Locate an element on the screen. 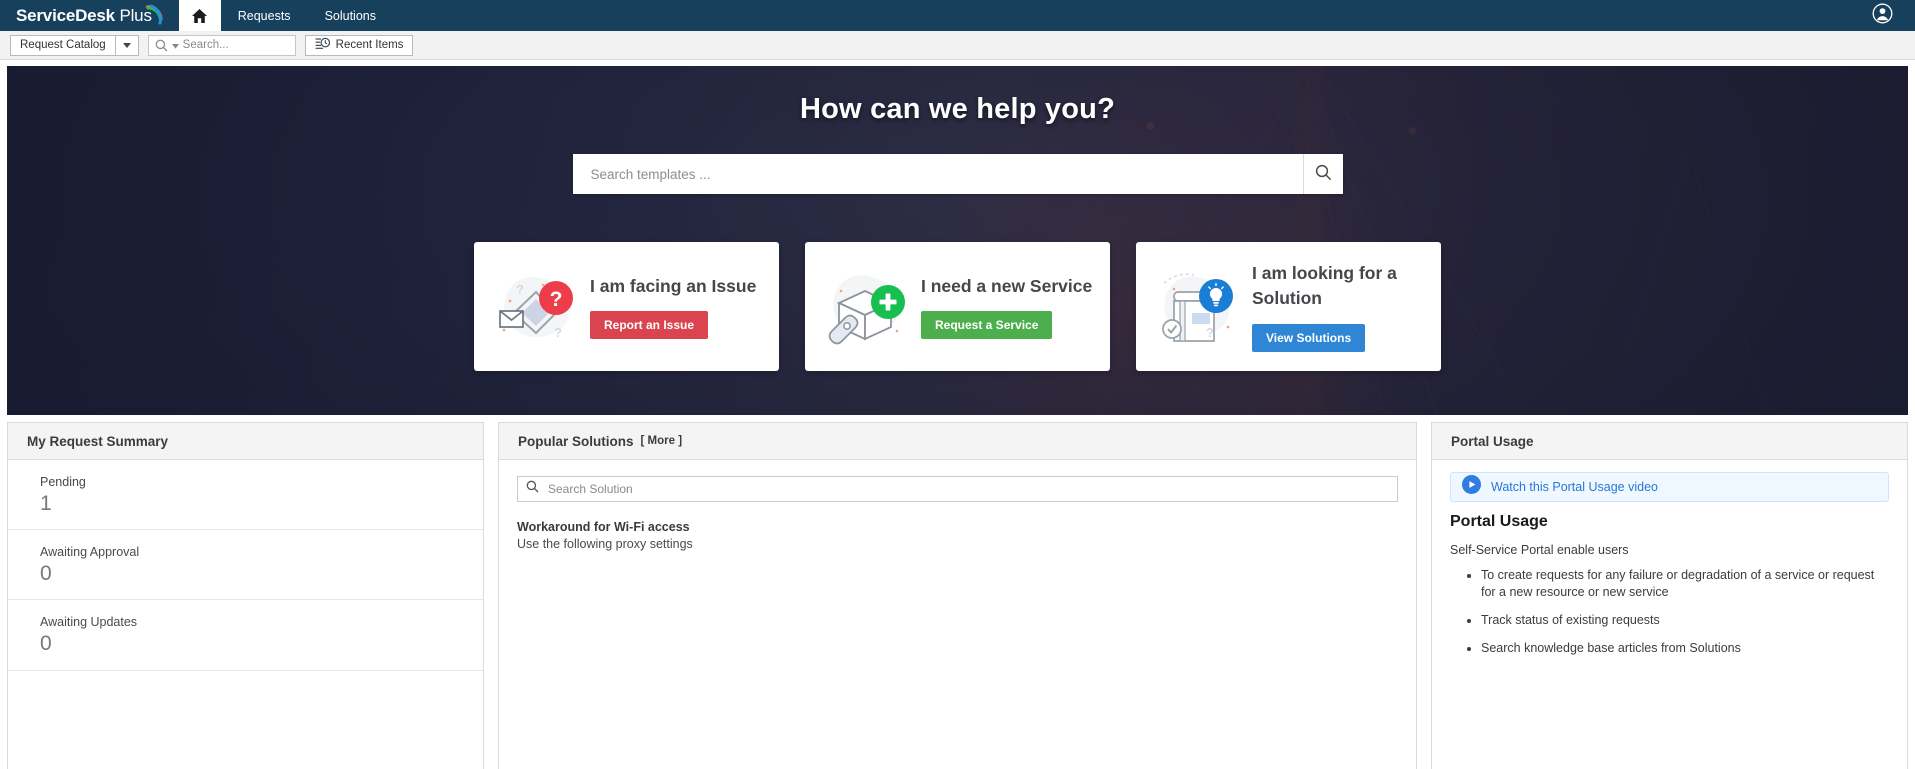 The width and height of the screenshot is (1915, 769). nav-item-requests-label: Requests is located at coordinates (264, 15).